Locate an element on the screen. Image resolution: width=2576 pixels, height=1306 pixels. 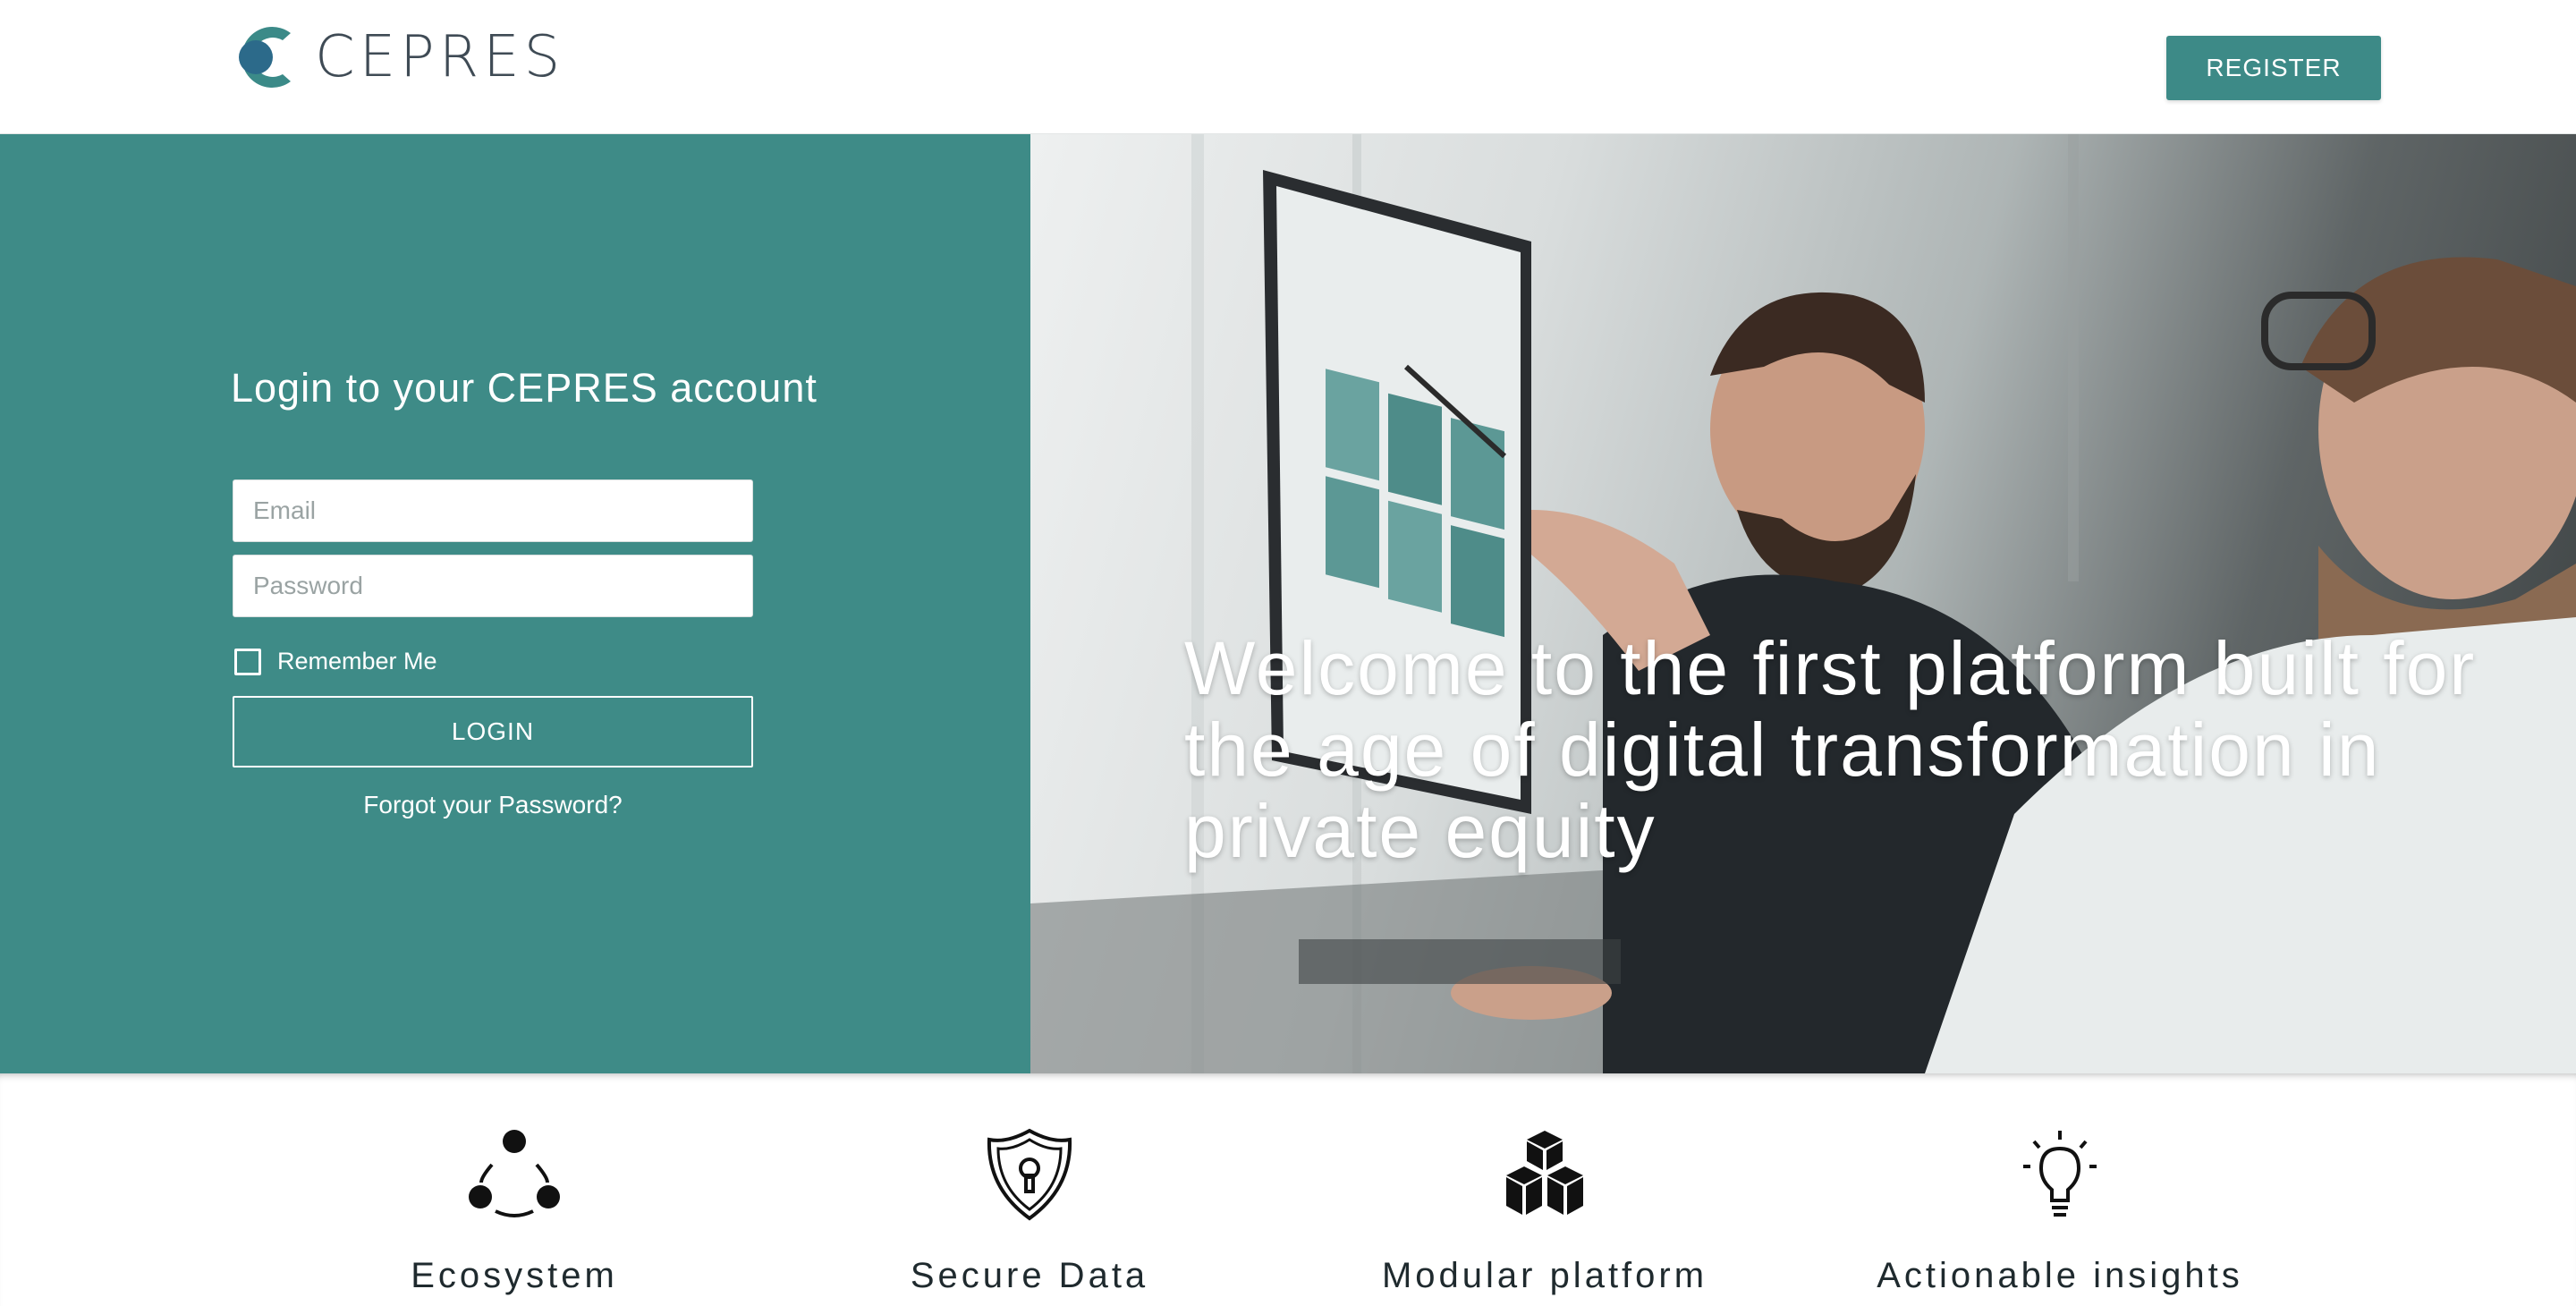
remember-me-label: Remember Me is located at coordinates (357, 662).